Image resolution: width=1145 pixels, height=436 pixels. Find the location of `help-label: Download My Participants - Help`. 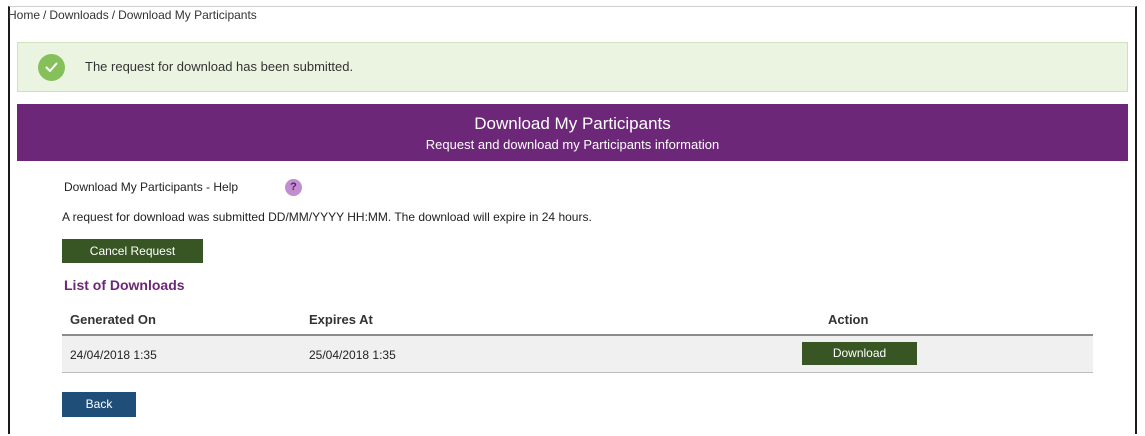

help-label: Download My Participants - Help is located at coordinates (151, 187).